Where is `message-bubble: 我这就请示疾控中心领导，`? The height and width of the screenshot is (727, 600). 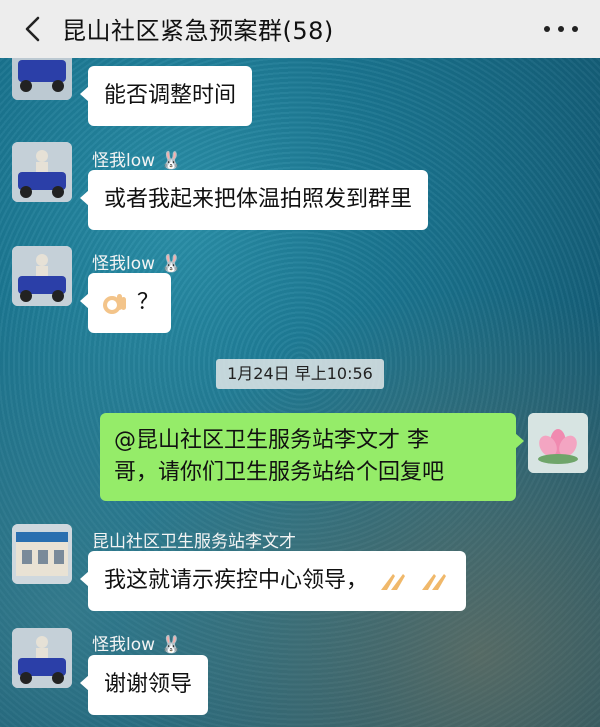 message-bubble: 我这就请示疾控中心领导， is located at coordinates (273, 581).